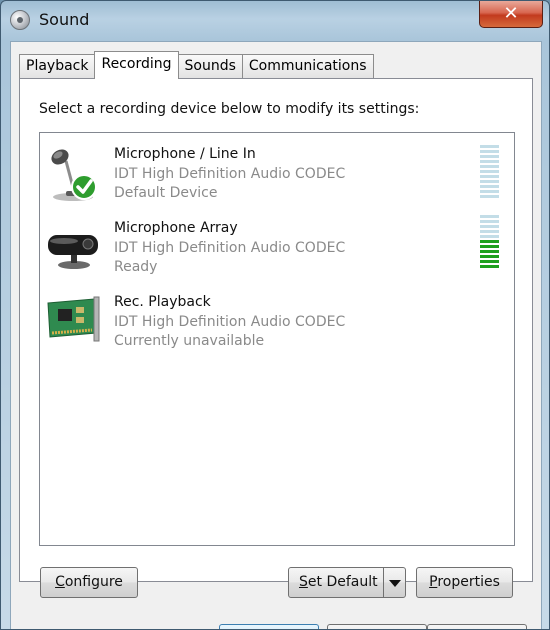 The height and width of the screenshot is (630, 550). I want to click on apply-button-edge, so click(477, 626).